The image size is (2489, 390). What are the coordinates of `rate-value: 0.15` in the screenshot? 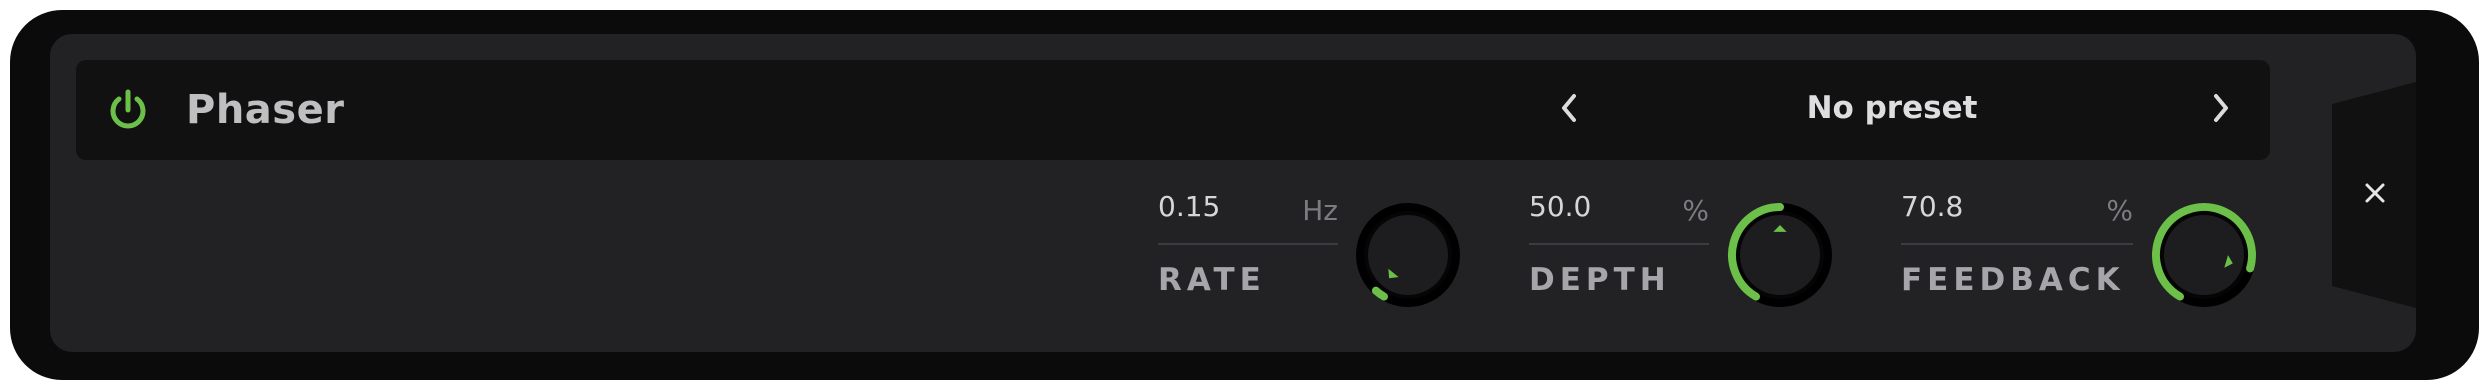 It's located at (1189, 207).